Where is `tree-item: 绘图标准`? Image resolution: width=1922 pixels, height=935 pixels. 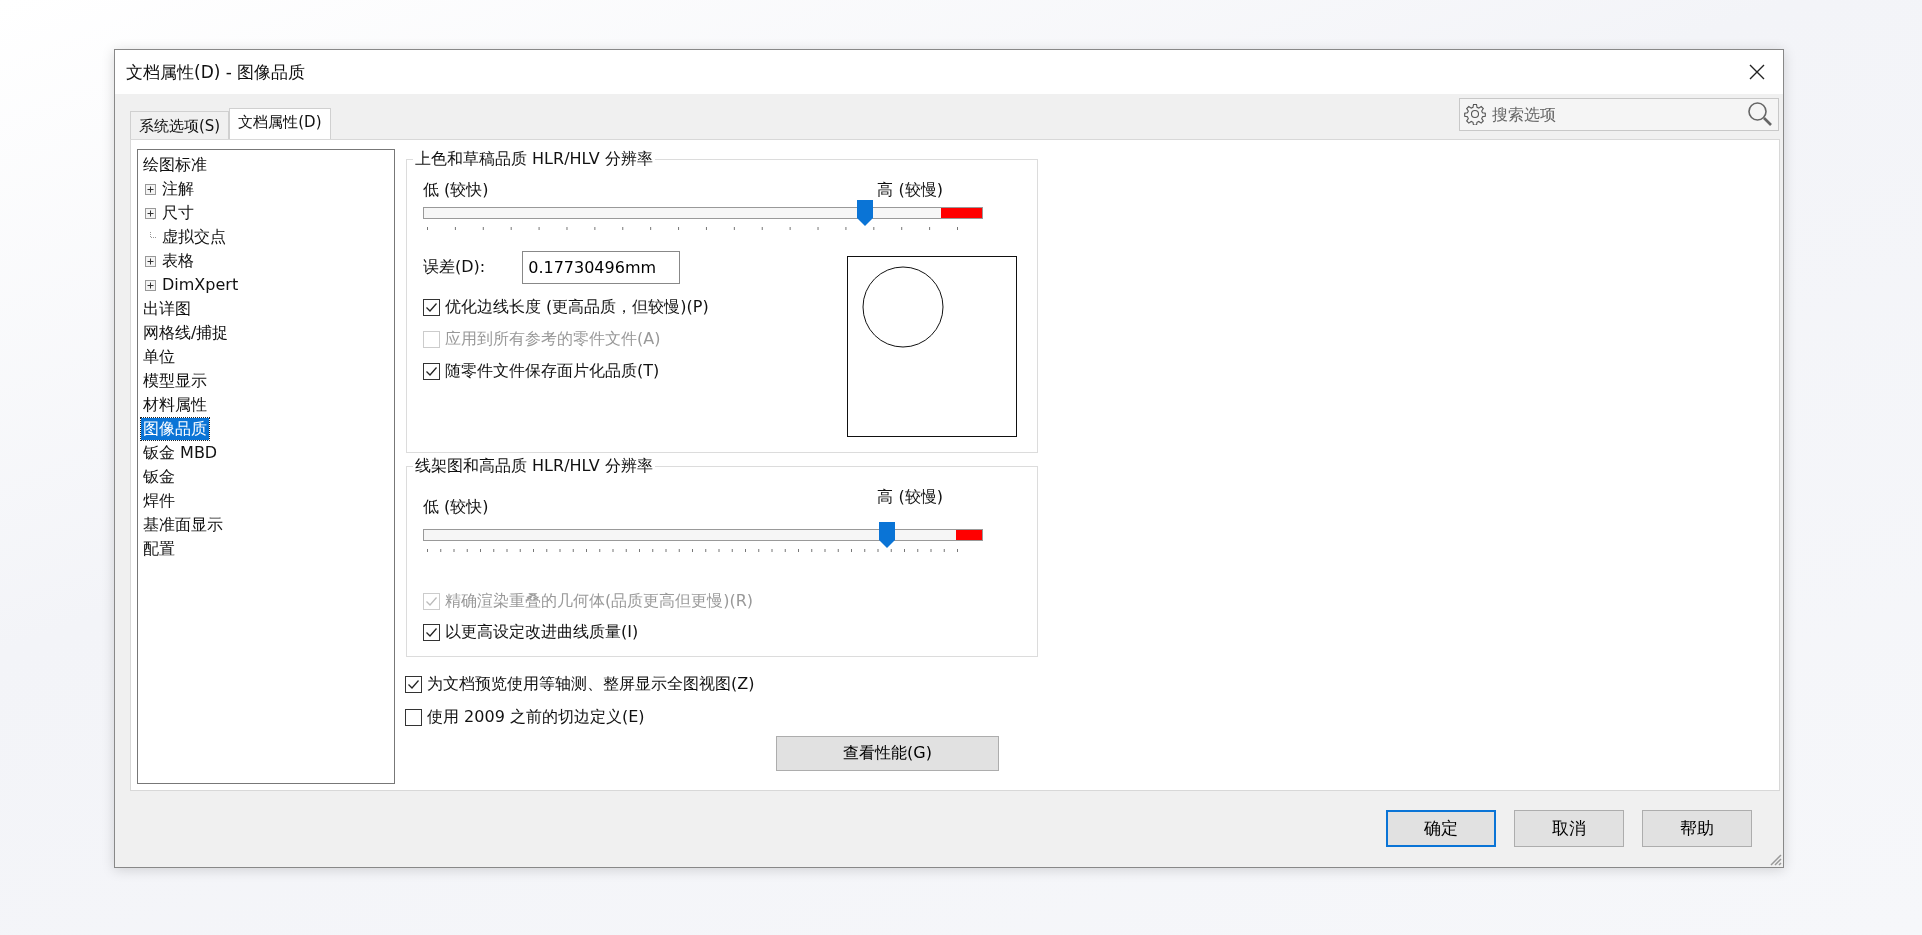 tree-item: 绘图标准 is located at coordinates (175, 165).